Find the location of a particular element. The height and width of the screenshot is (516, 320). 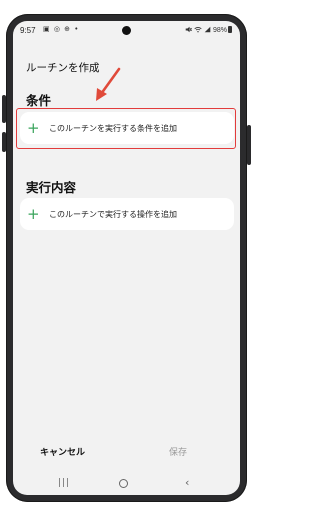

plus-icon: + is located at coordinates (33, 213).